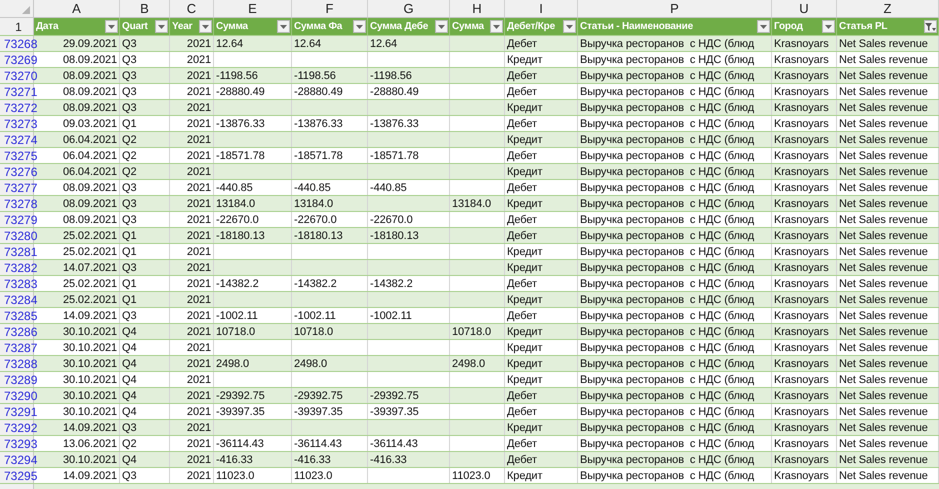 The image size is (939, 489). I want to click on column-header: Year, so click(182, 26).